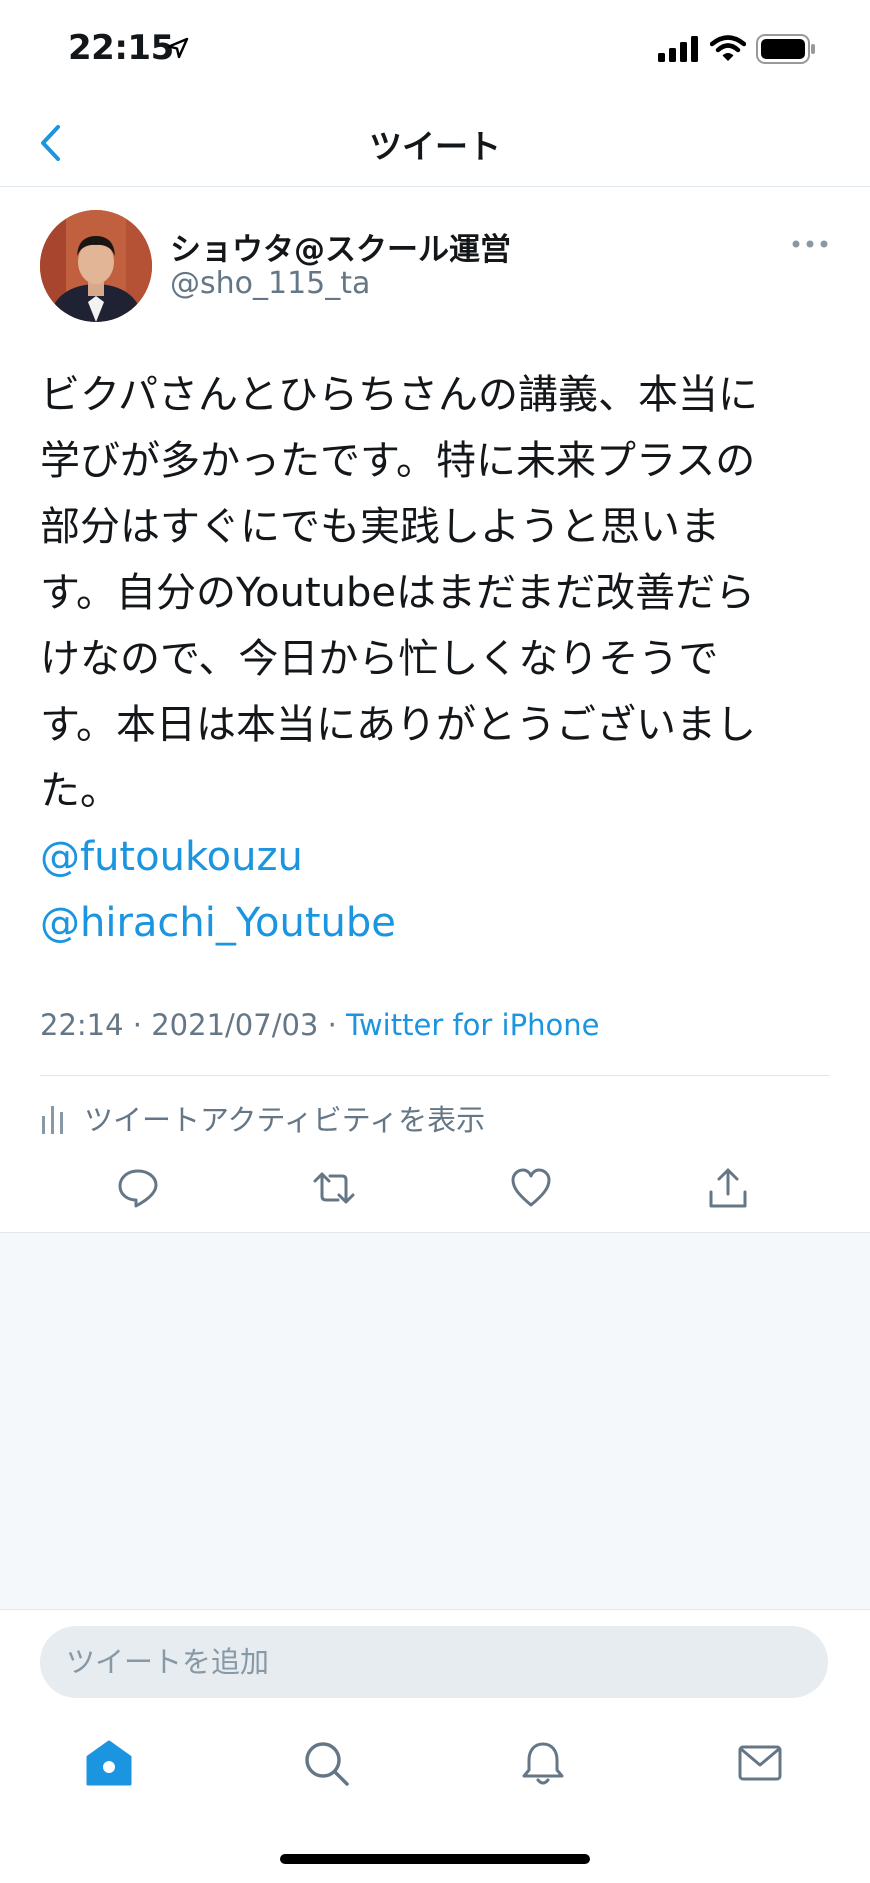  I want to click on reply-input, so click(434, 1662).